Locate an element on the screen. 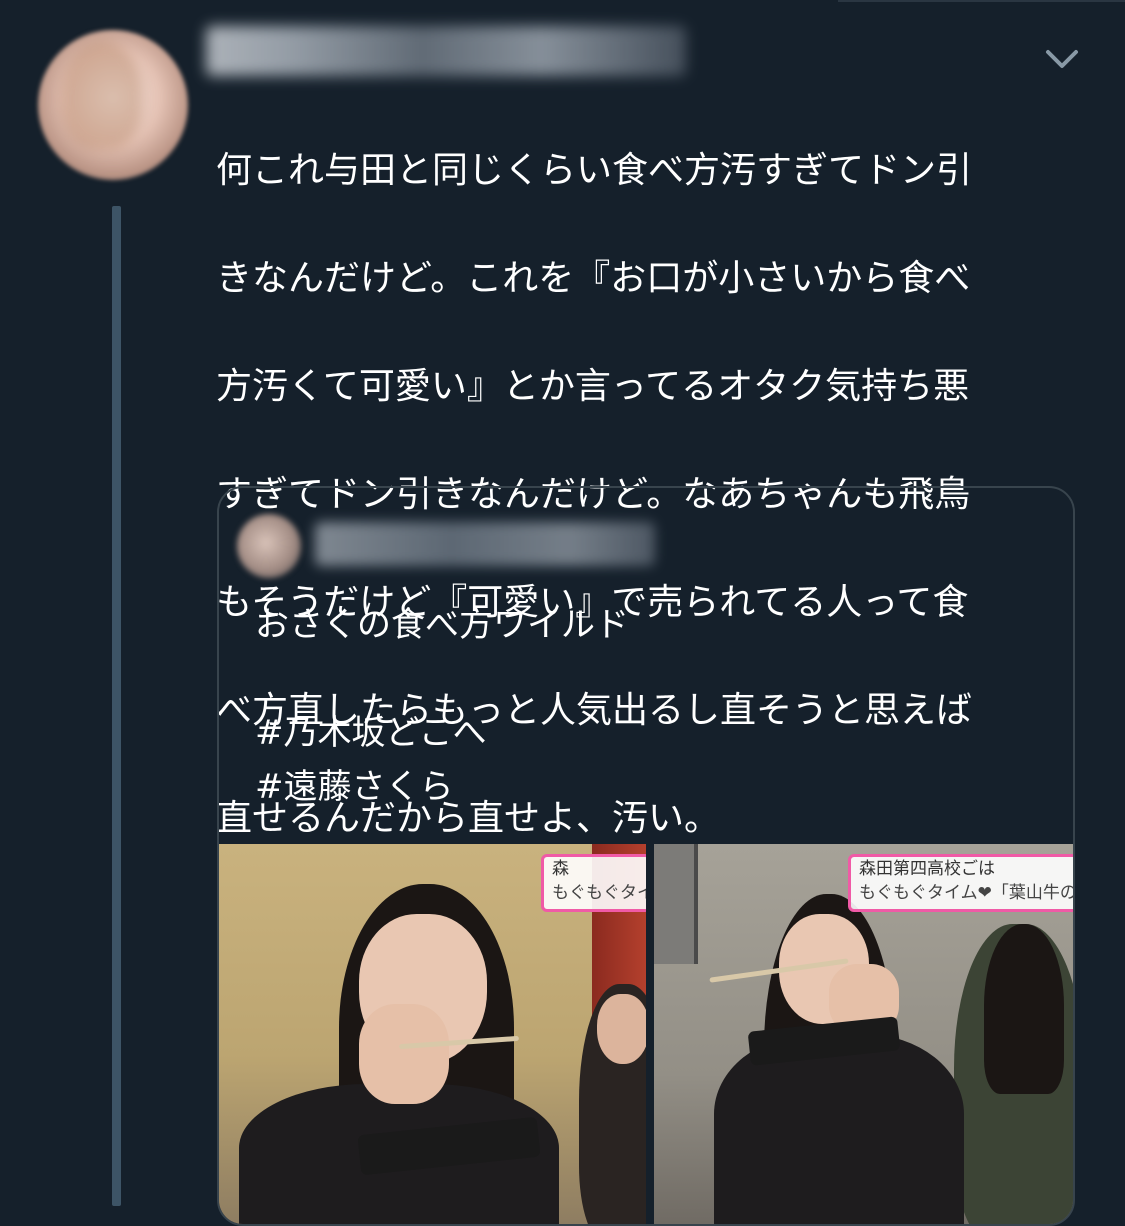 The image size is (1125, 1226). author-name-redacted is located at coordinates (446, 51).